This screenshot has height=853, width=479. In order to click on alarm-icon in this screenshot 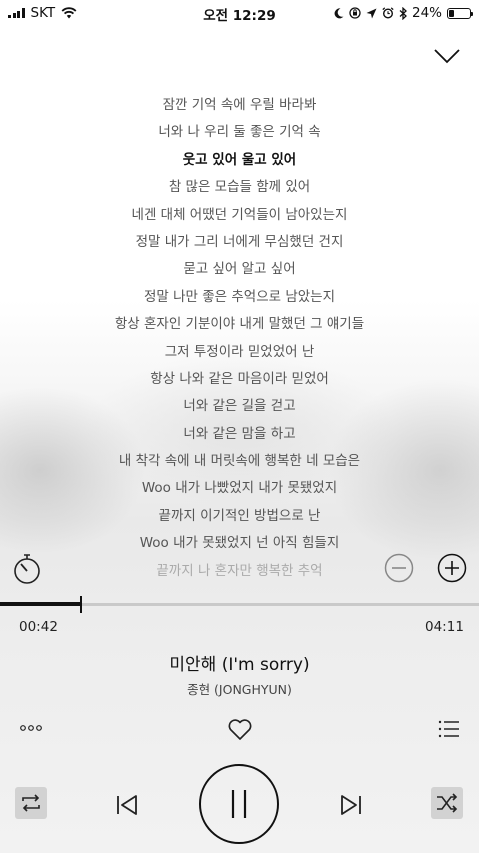, I will do `click(388, 13)`.